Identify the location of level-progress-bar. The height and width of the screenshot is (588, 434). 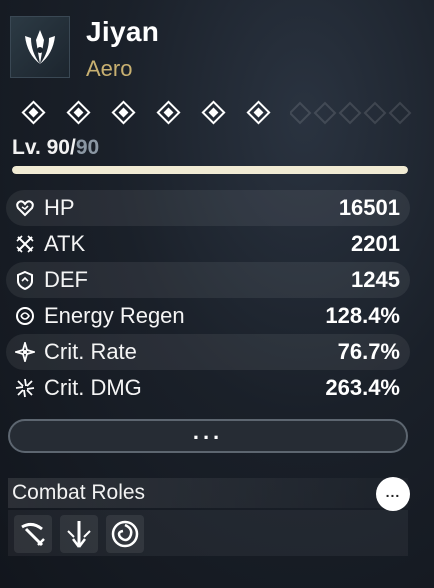
(210, 170).